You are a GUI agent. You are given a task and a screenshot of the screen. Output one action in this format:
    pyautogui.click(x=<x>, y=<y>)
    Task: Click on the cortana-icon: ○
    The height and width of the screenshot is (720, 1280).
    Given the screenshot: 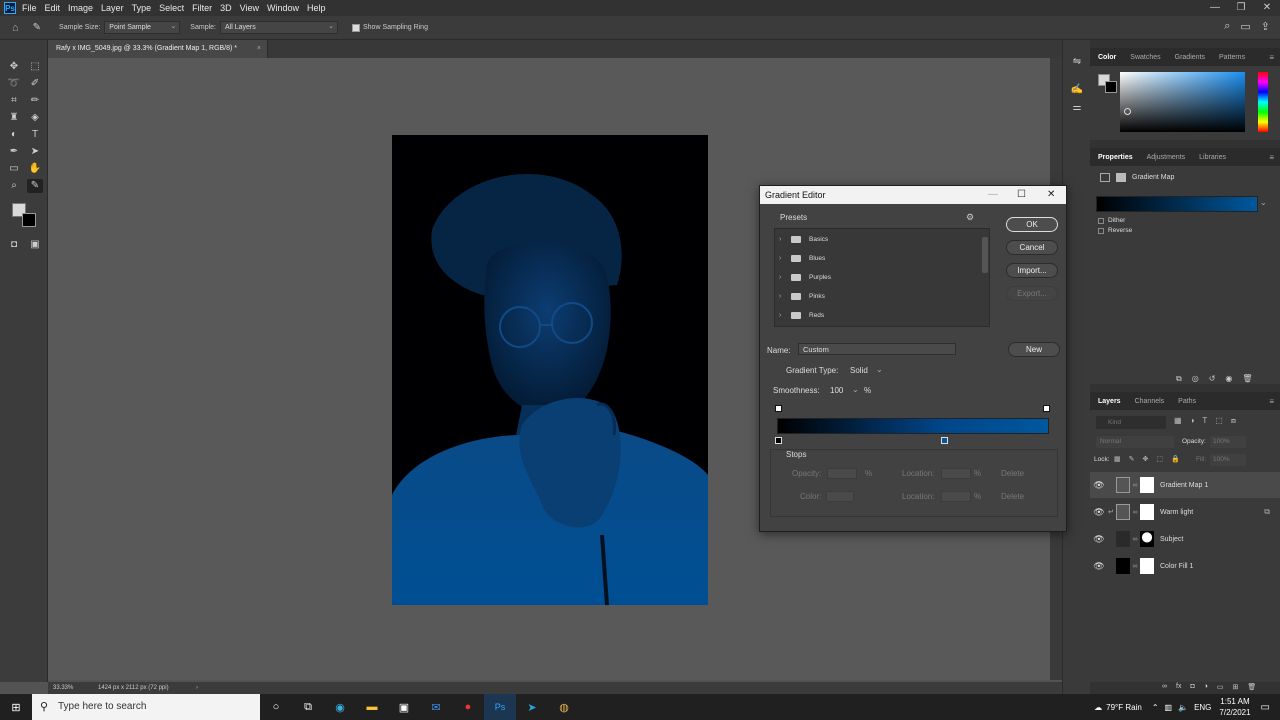 What is the action you would take?
    pyautogui.click(x=276, y=707)
    